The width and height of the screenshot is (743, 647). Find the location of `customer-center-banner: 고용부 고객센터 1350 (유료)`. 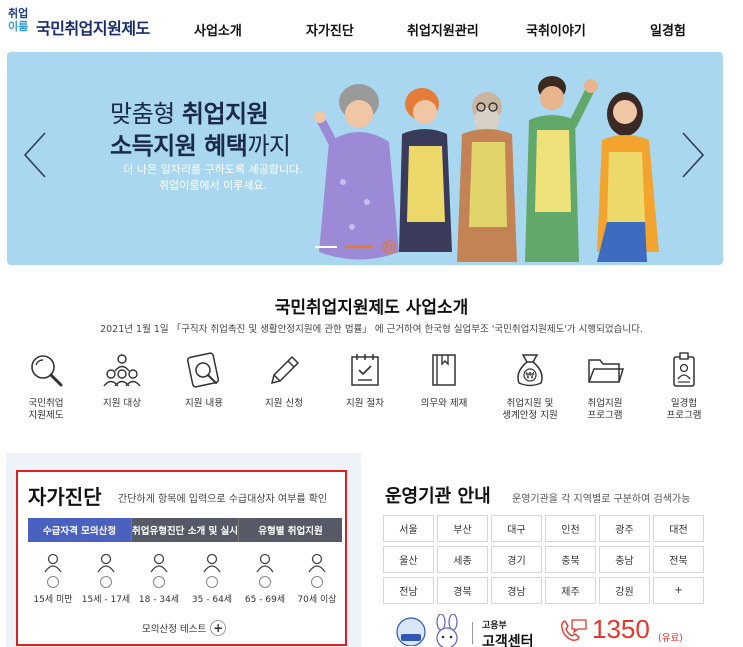

customer-center-banner: 고용부 고객센터 1350 (유료) is located at coordinates (556, 628).